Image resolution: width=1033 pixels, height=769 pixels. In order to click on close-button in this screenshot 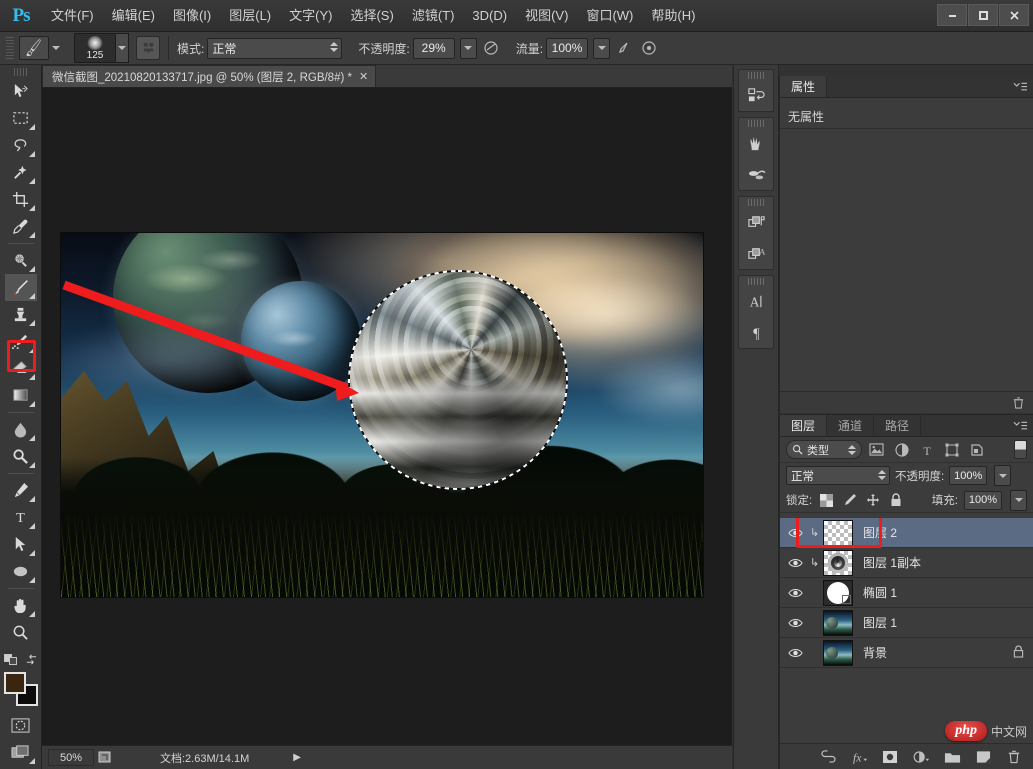, I will do `click(1014, 15)`.